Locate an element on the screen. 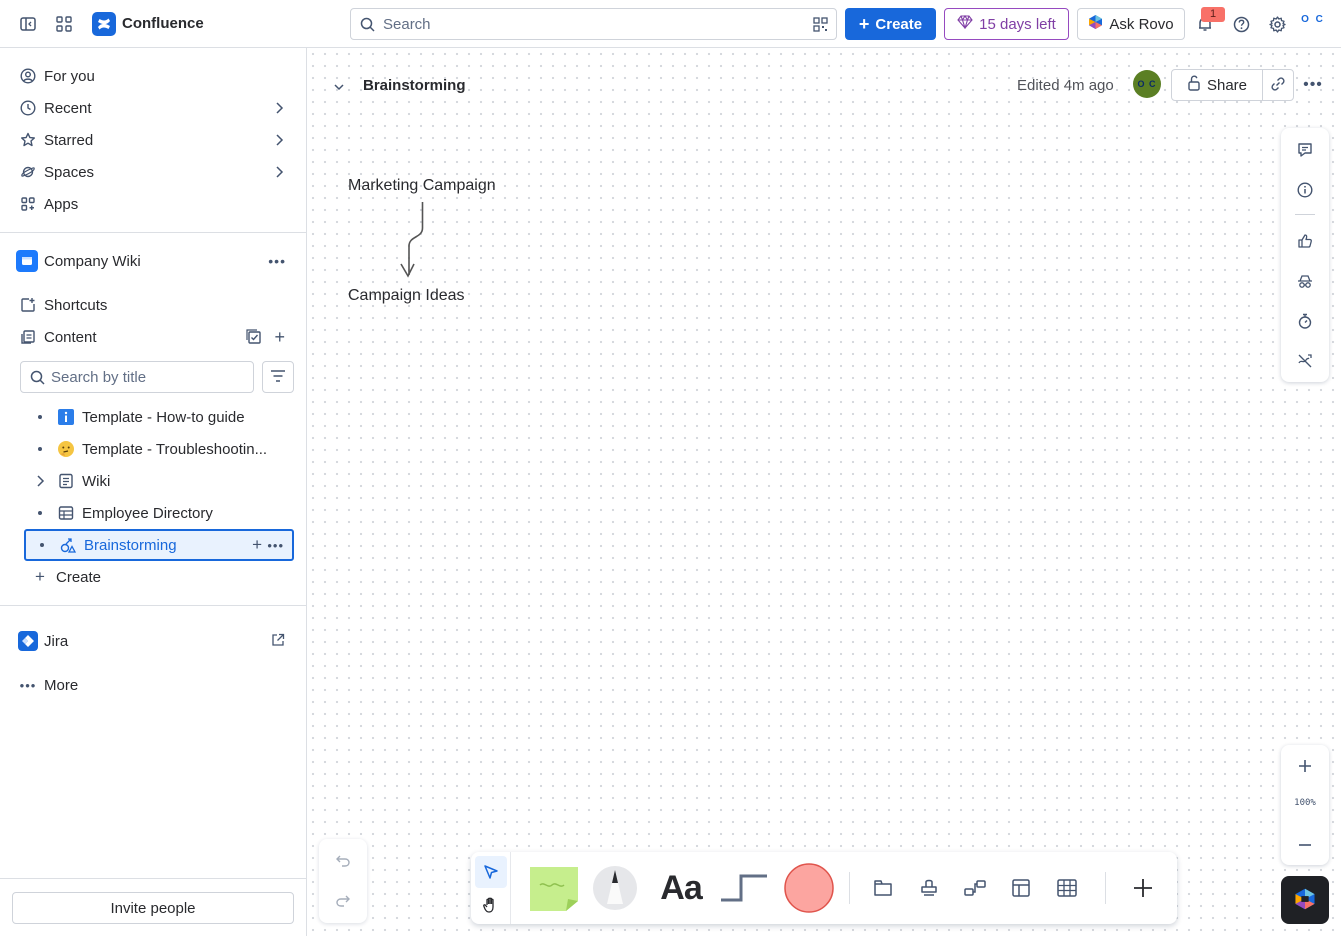 Image resolution: width=1341 pixels, height=936 pixels. sidebar-item-label: For you is located at coordinates (69, 76).